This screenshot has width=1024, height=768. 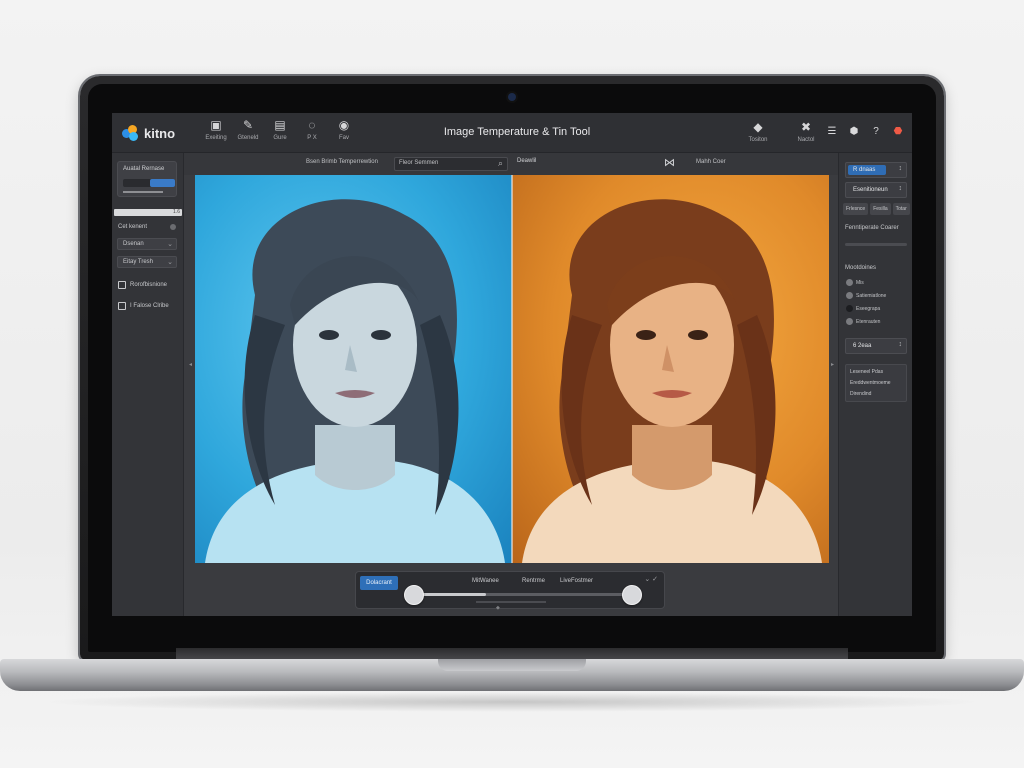 I want to click on select-value: Eitay Tresh, so click(x=138, y=262).